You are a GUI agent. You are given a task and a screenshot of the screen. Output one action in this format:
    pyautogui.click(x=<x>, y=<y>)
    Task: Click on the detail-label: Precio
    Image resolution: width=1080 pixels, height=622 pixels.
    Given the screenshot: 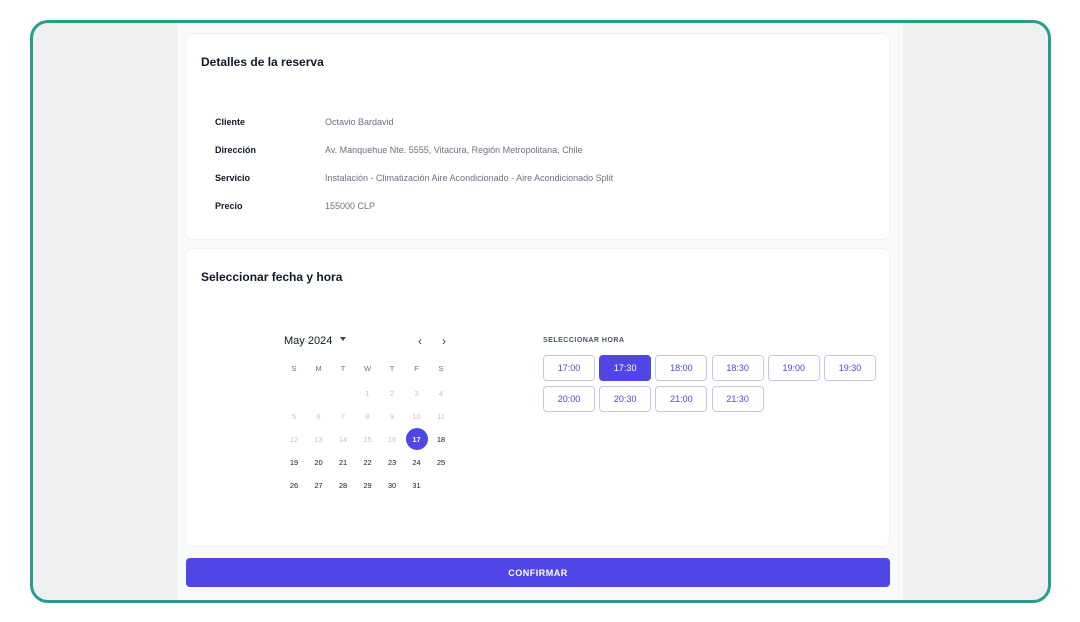 What is the action you would take?
    pyautogui.click(x=229, y=206)
    